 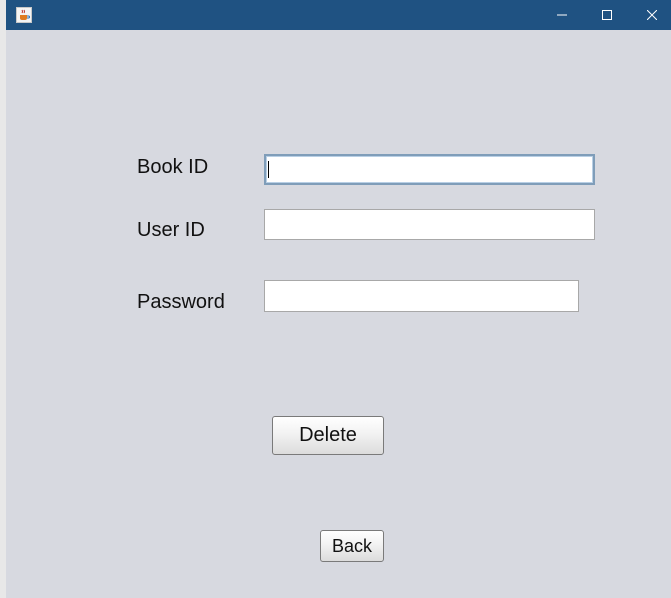 I want to click on maximize-icon, so click(x=607, y=15).